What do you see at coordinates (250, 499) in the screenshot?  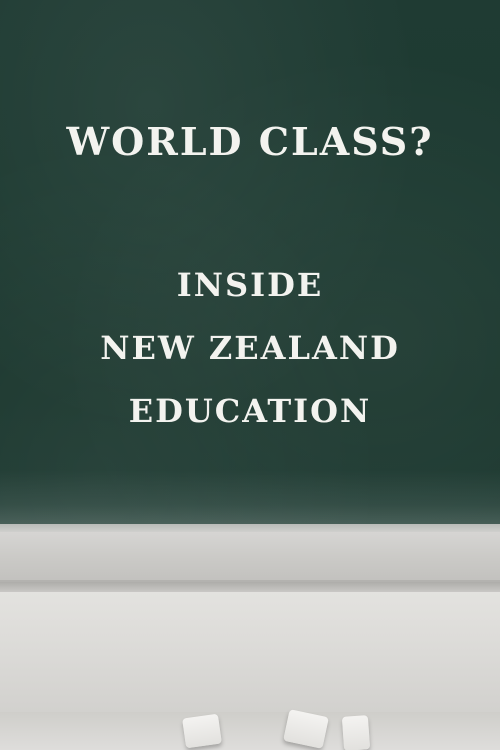 I see `chalk-dust` at bounding box center [250, 499].